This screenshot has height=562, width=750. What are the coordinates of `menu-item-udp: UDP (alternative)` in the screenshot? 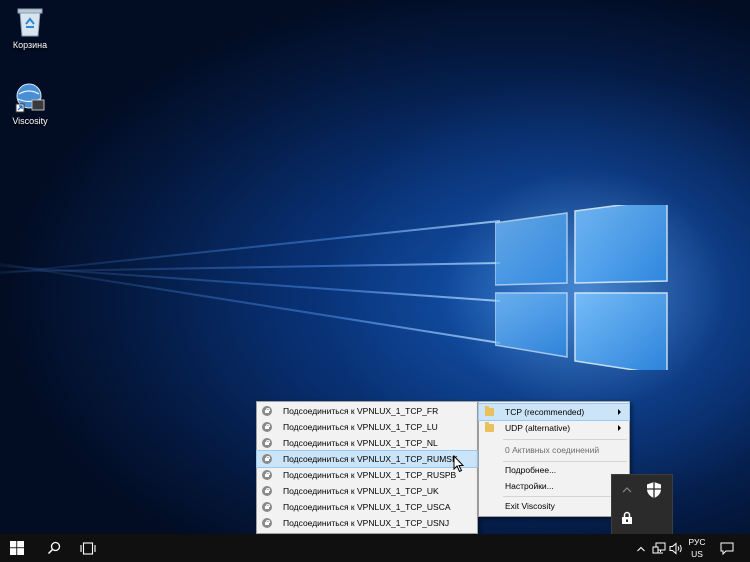 It's located at (554, 428).